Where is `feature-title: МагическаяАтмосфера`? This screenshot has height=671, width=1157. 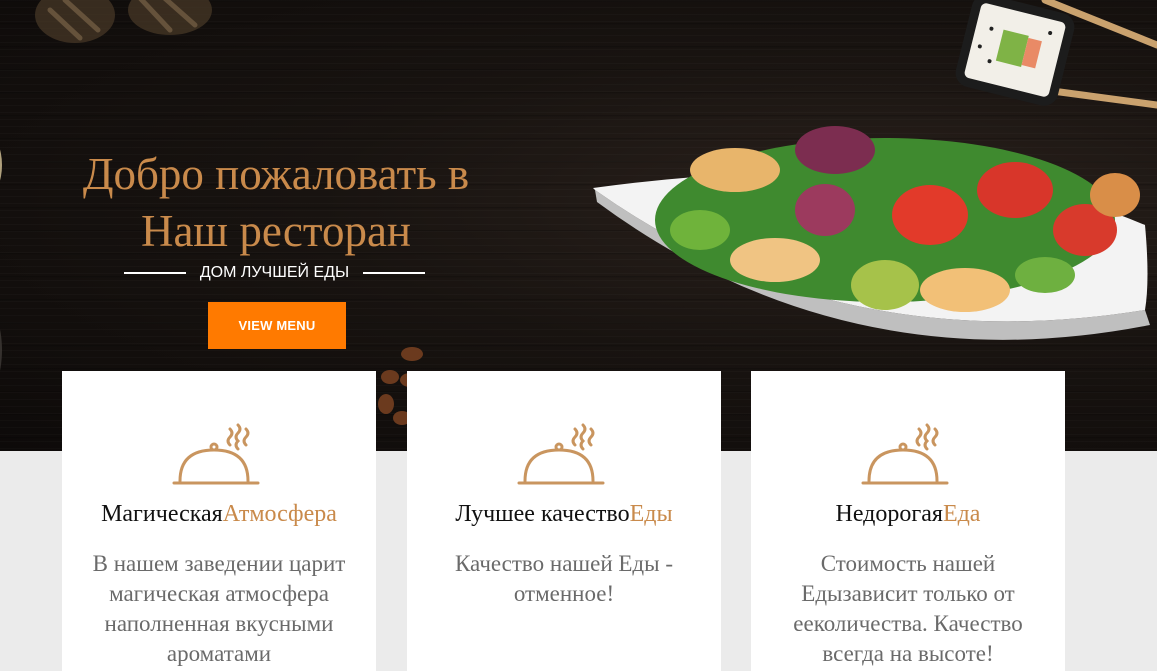 feature-title: МагическаяАтмосфера is located at coordinates (219, 514).